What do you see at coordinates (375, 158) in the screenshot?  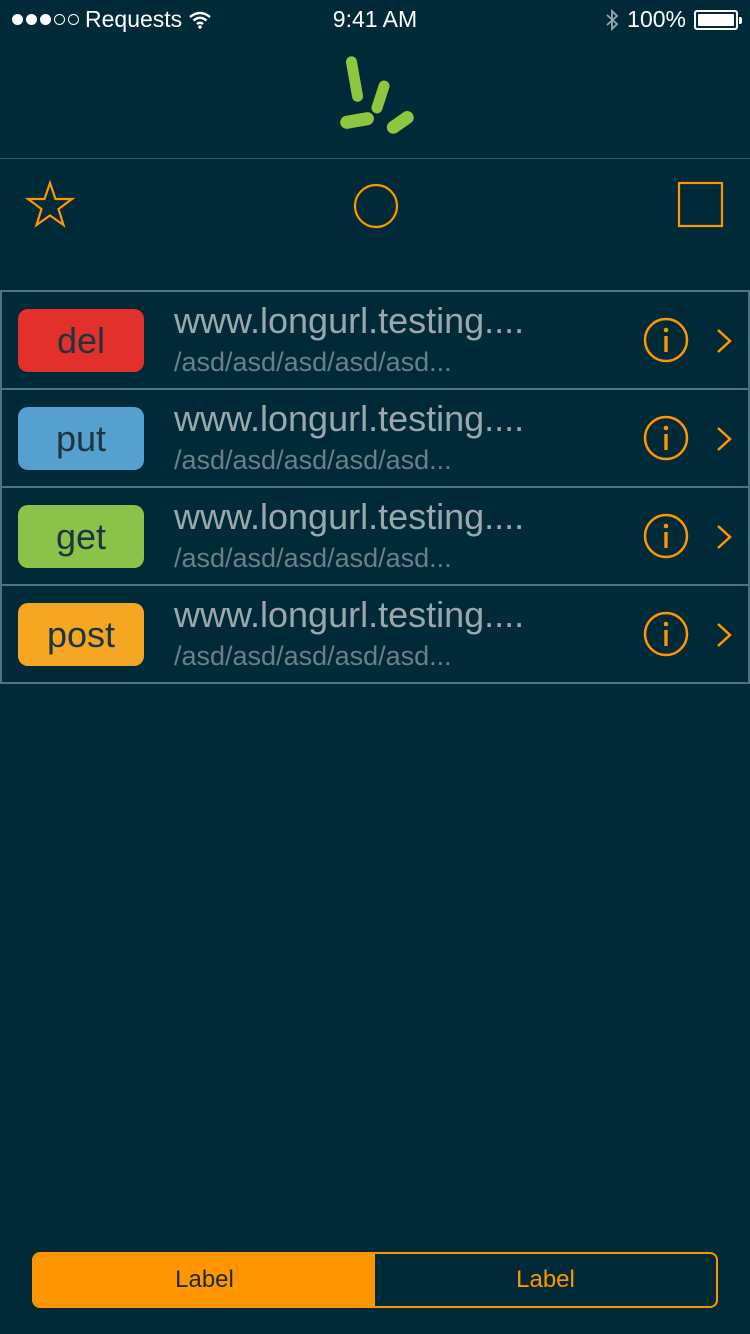 I see `header-divider` at bounding box center [375, 158].